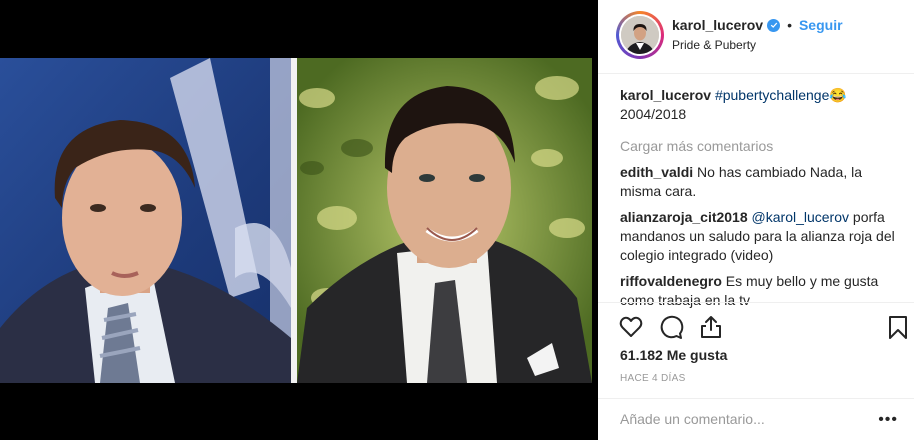 The image size is (914, 440). I want to click on heart-icon, so click(631, 327).